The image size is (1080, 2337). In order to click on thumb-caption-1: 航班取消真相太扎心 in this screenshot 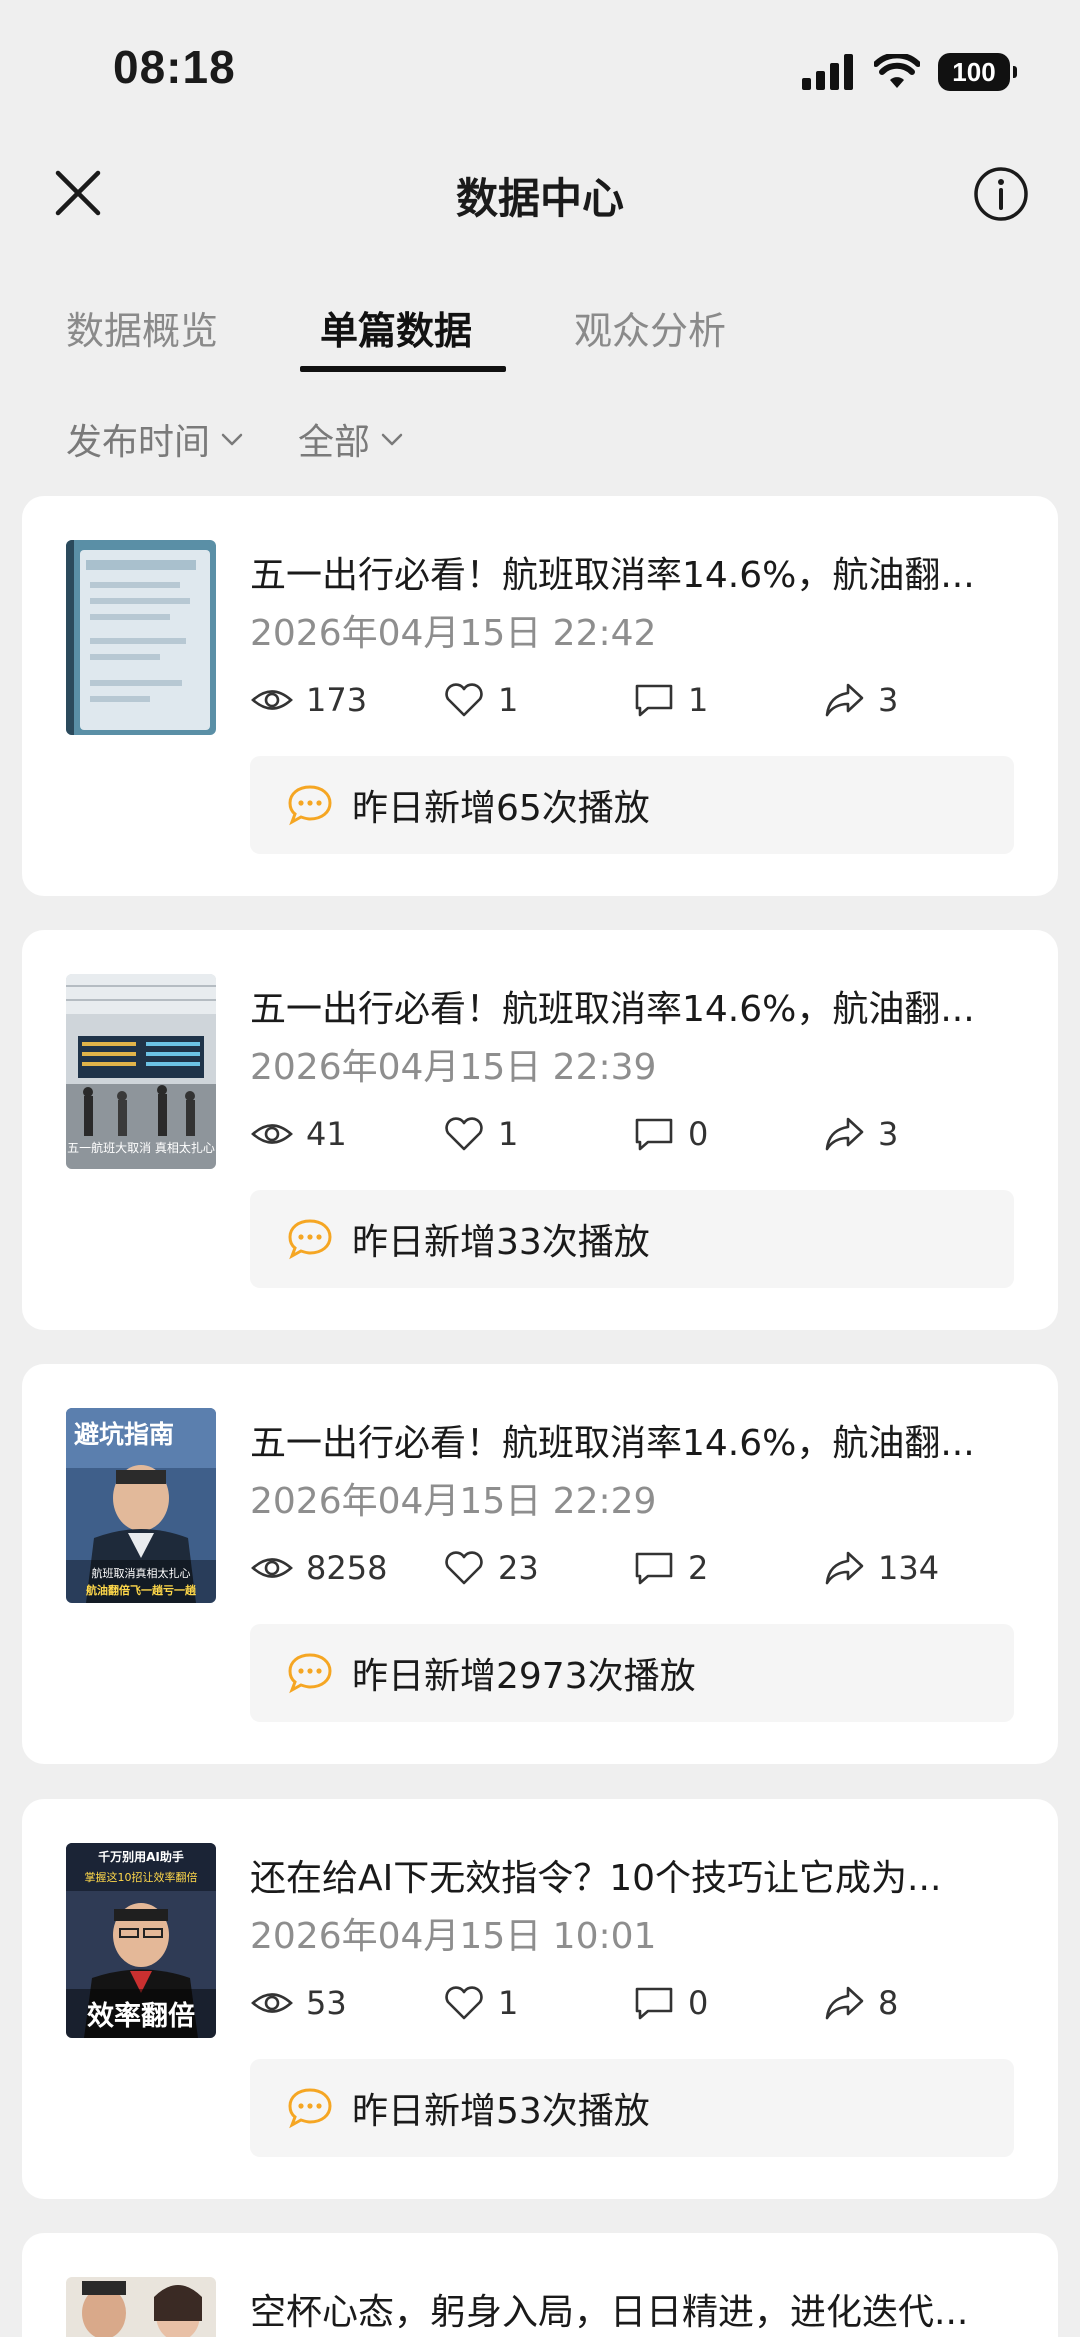, I will do `click(141, 1573)`.